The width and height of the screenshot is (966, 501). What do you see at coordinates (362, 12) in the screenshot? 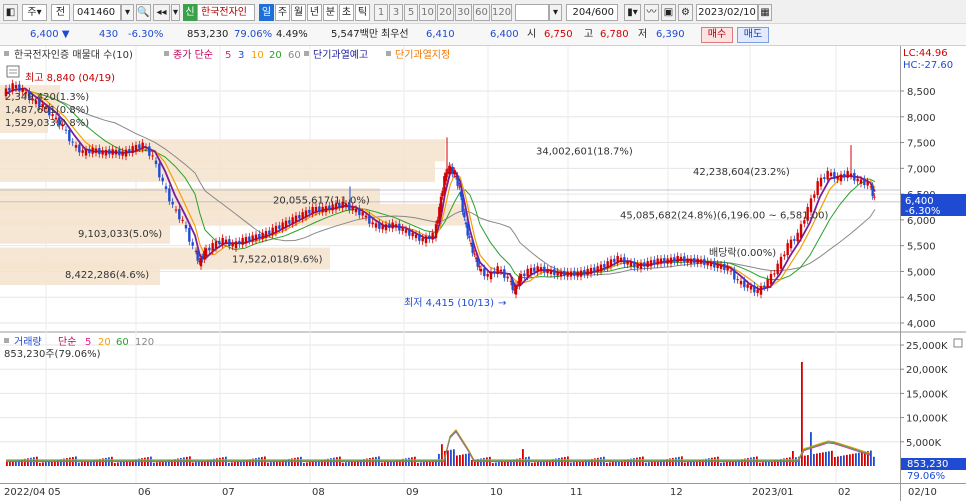
I see `period-tab-tick: 틱` at bounding box center [362, 12].